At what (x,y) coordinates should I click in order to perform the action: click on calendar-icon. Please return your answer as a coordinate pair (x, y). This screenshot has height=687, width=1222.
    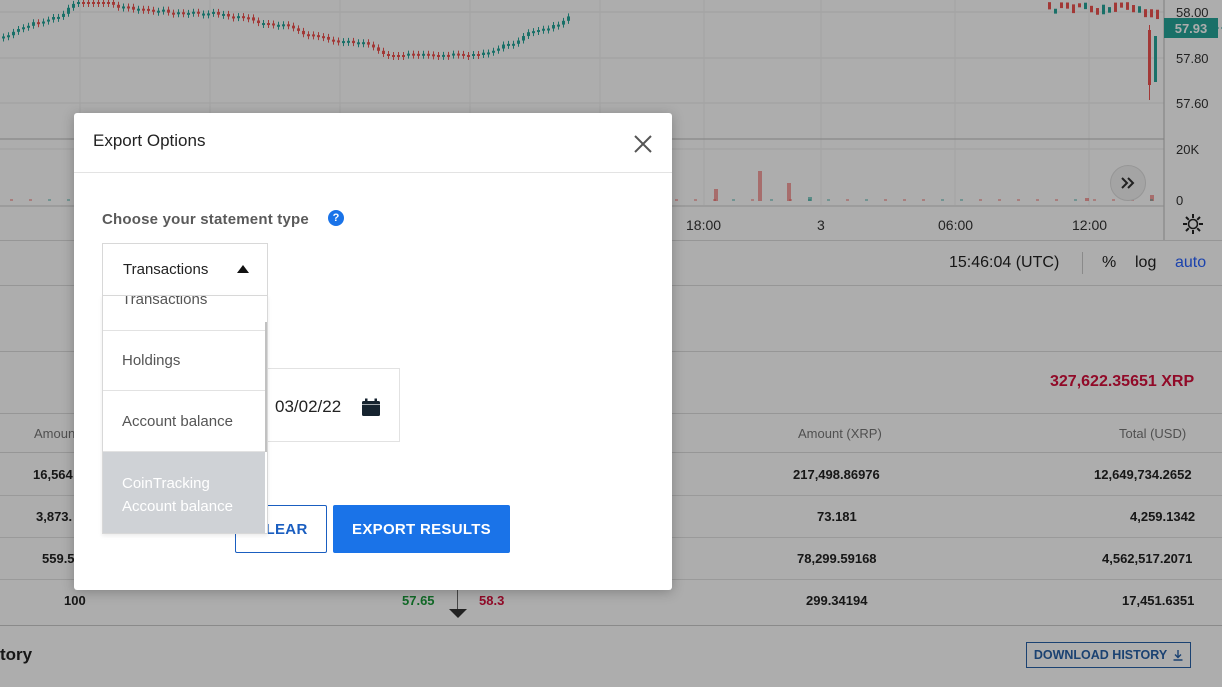
    Looking at the image, I should click on (371, 407).